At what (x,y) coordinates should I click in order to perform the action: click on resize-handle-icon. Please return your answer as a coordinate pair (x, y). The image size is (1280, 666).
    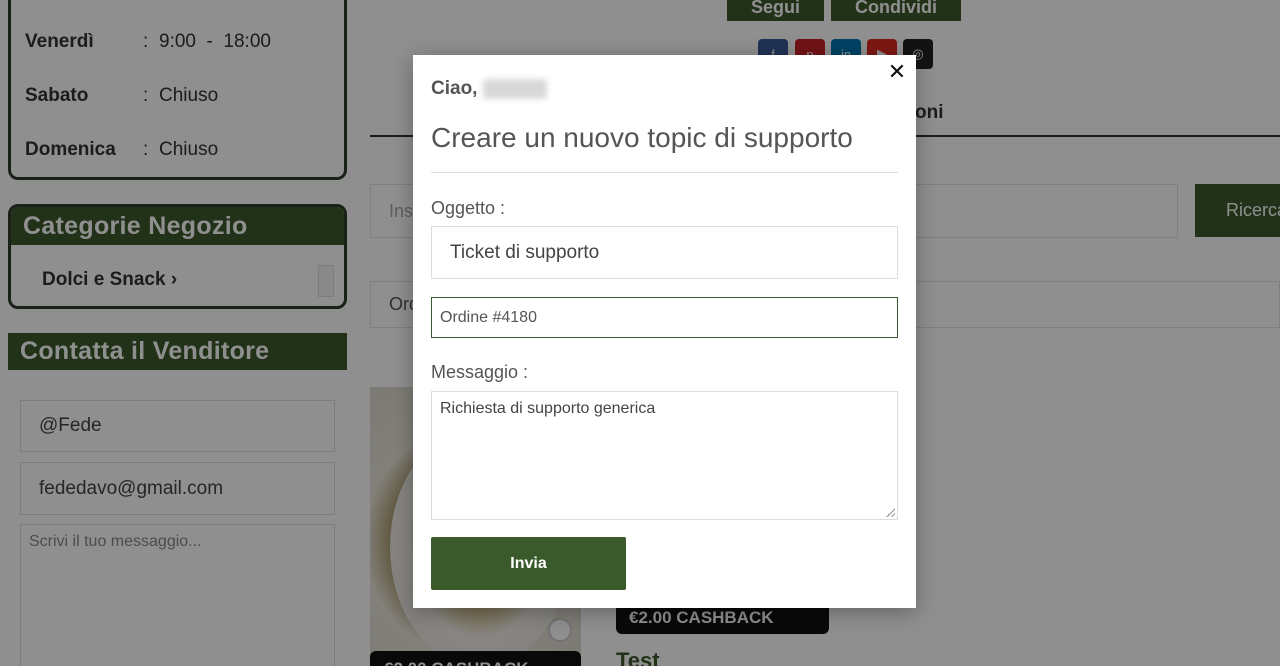
    Looking at the image, I should click on (890, 512).